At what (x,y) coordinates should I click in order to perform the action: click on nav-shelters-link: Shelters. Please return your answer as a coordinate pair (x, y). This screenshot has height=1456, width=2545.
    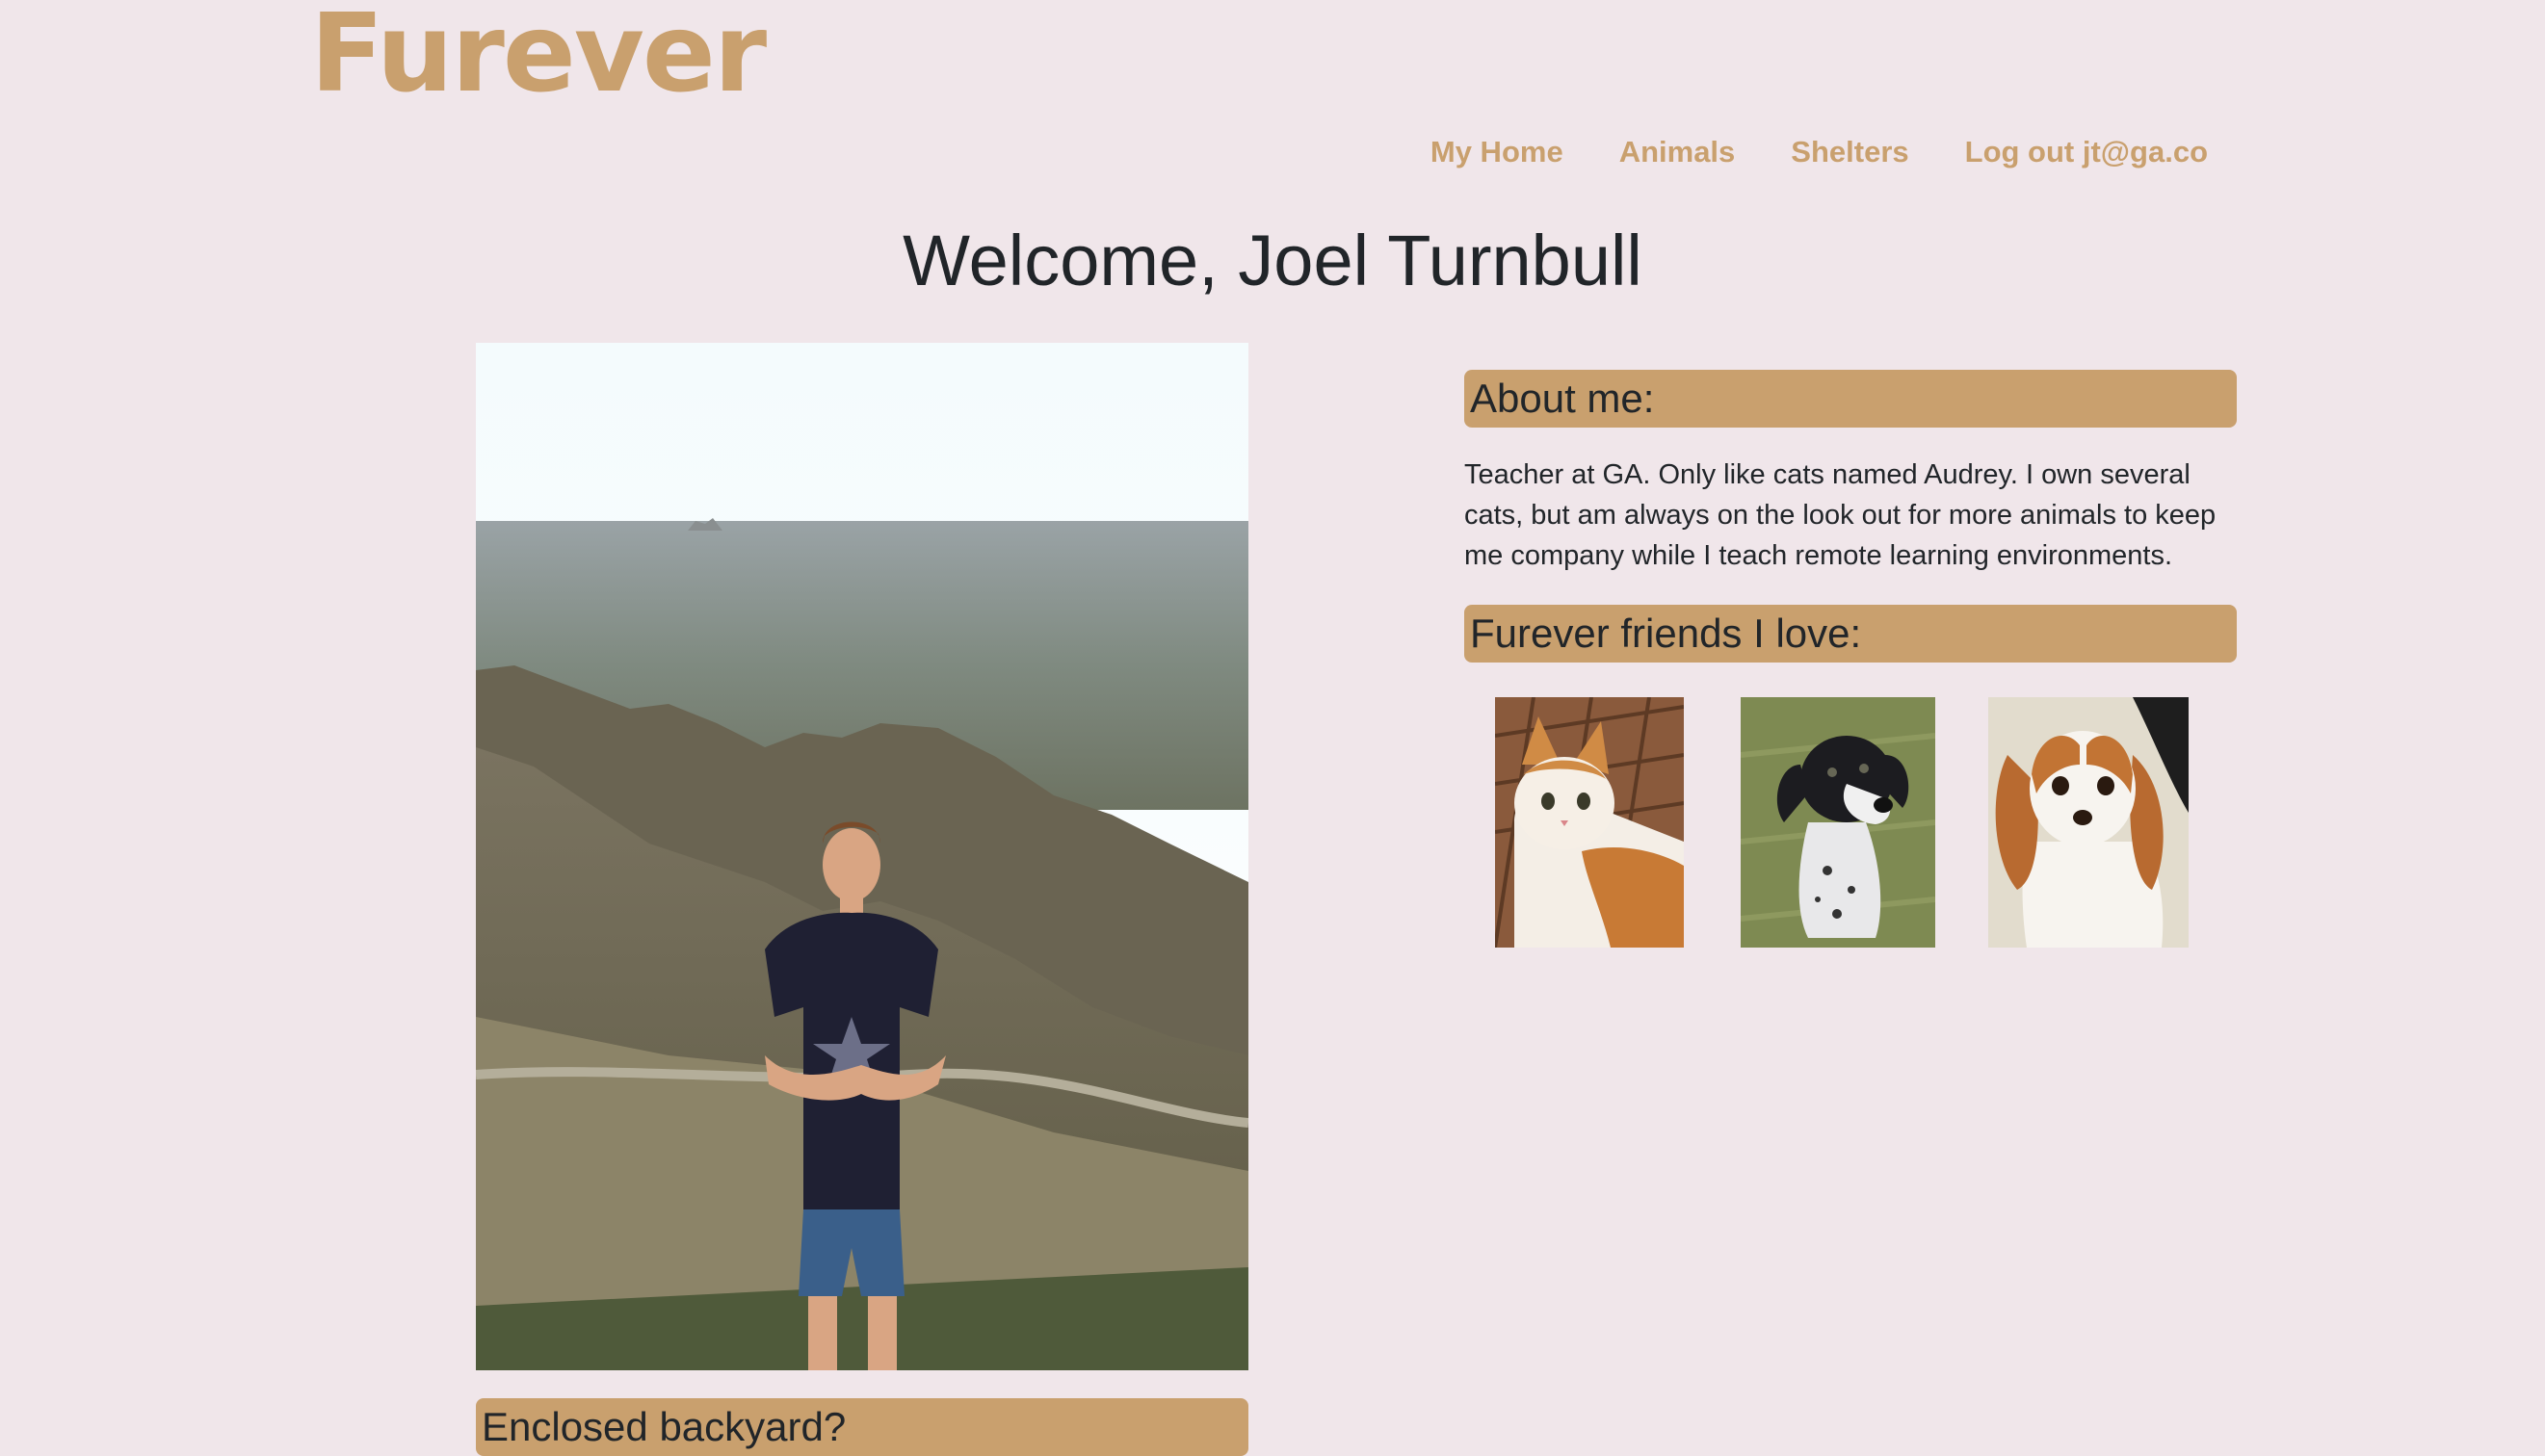
    Looking at the image, I should click on (1849, 152).